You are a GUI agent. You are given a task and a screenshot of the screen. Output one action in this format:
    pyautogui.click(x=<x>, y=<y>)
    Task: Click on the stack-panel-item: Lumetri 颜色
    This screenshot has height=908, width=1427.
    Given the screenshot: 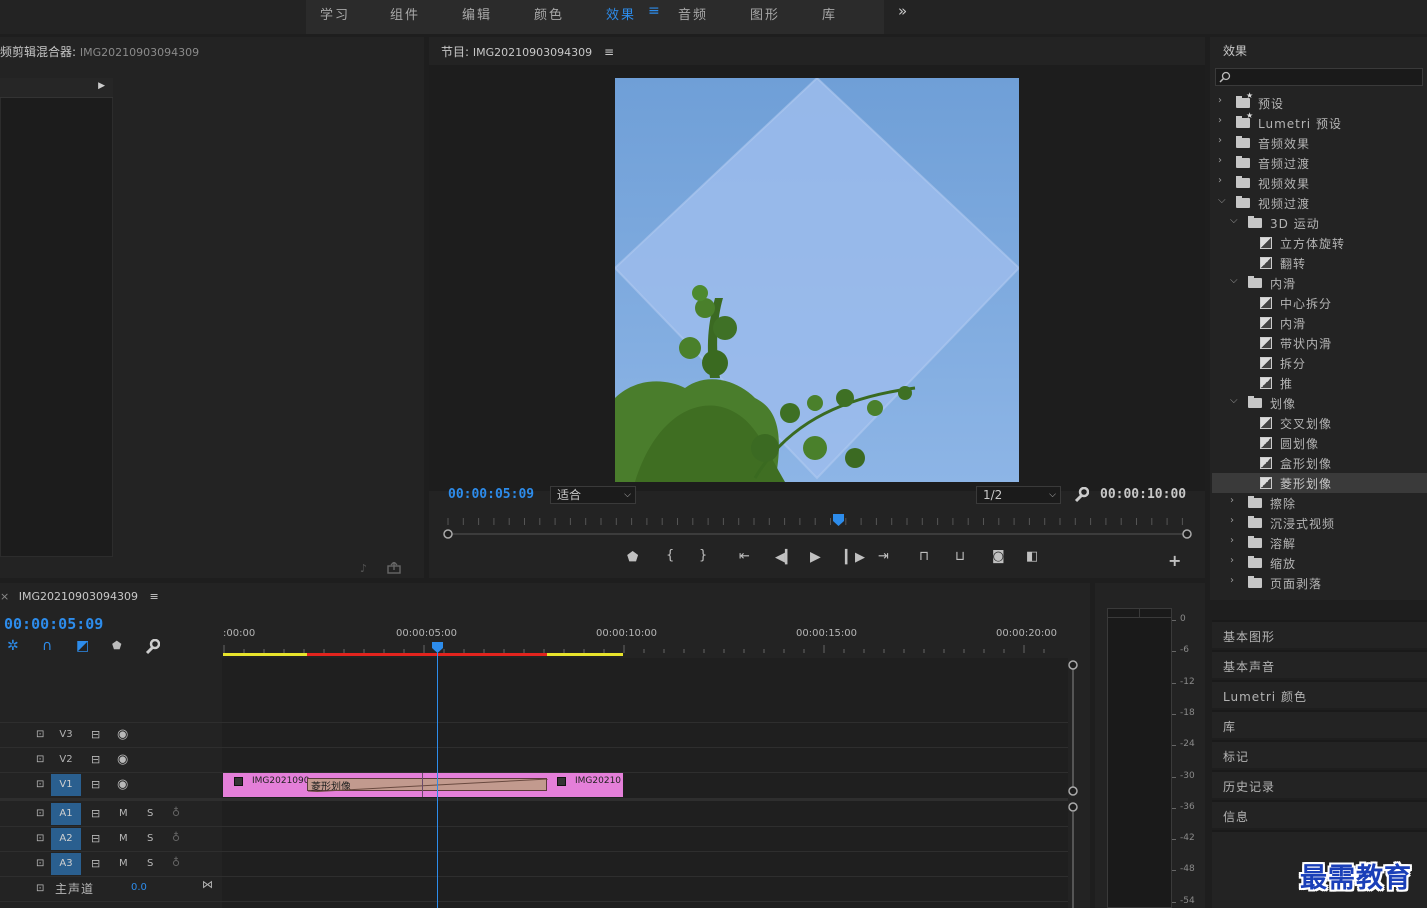 What is the action you would take?
    pyautogui.click(x=1319, y=694)
    